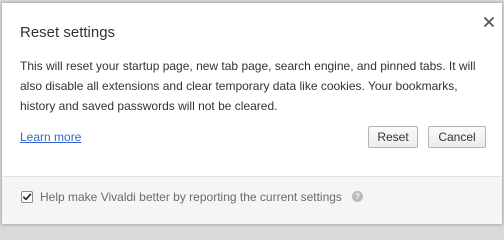 The image size is (504, 240). Describe the element at coordinates (457, 137) in the screenshot. I see `cancel-button: Cancel` at that location.